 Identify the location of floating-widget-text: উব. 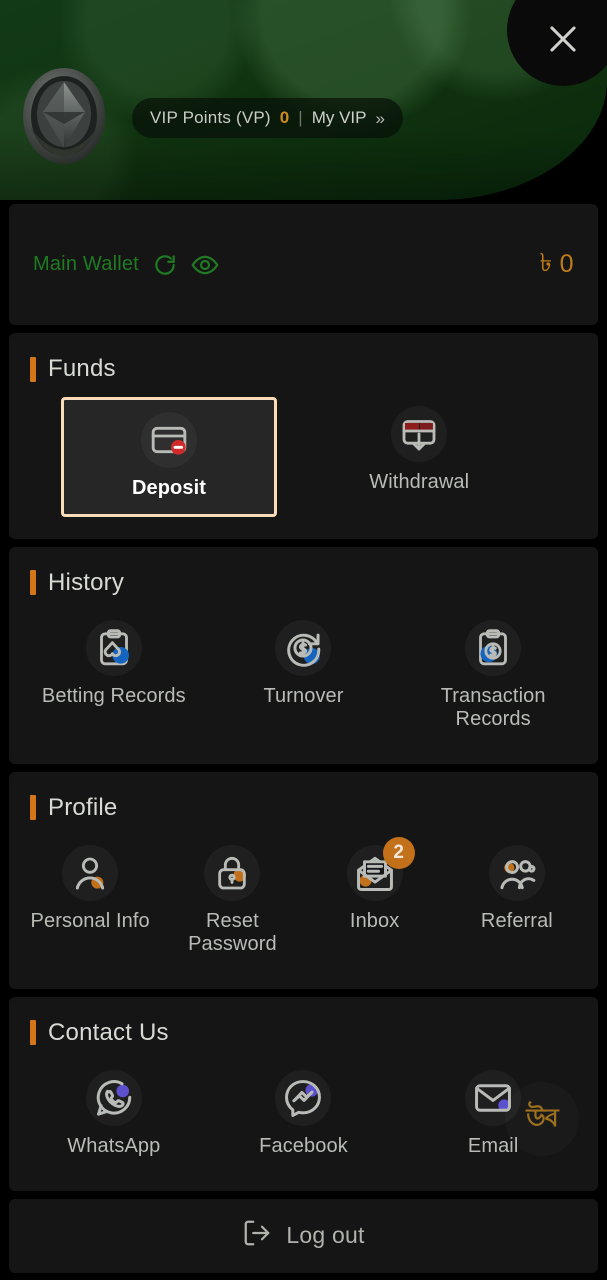
(542, 1117).